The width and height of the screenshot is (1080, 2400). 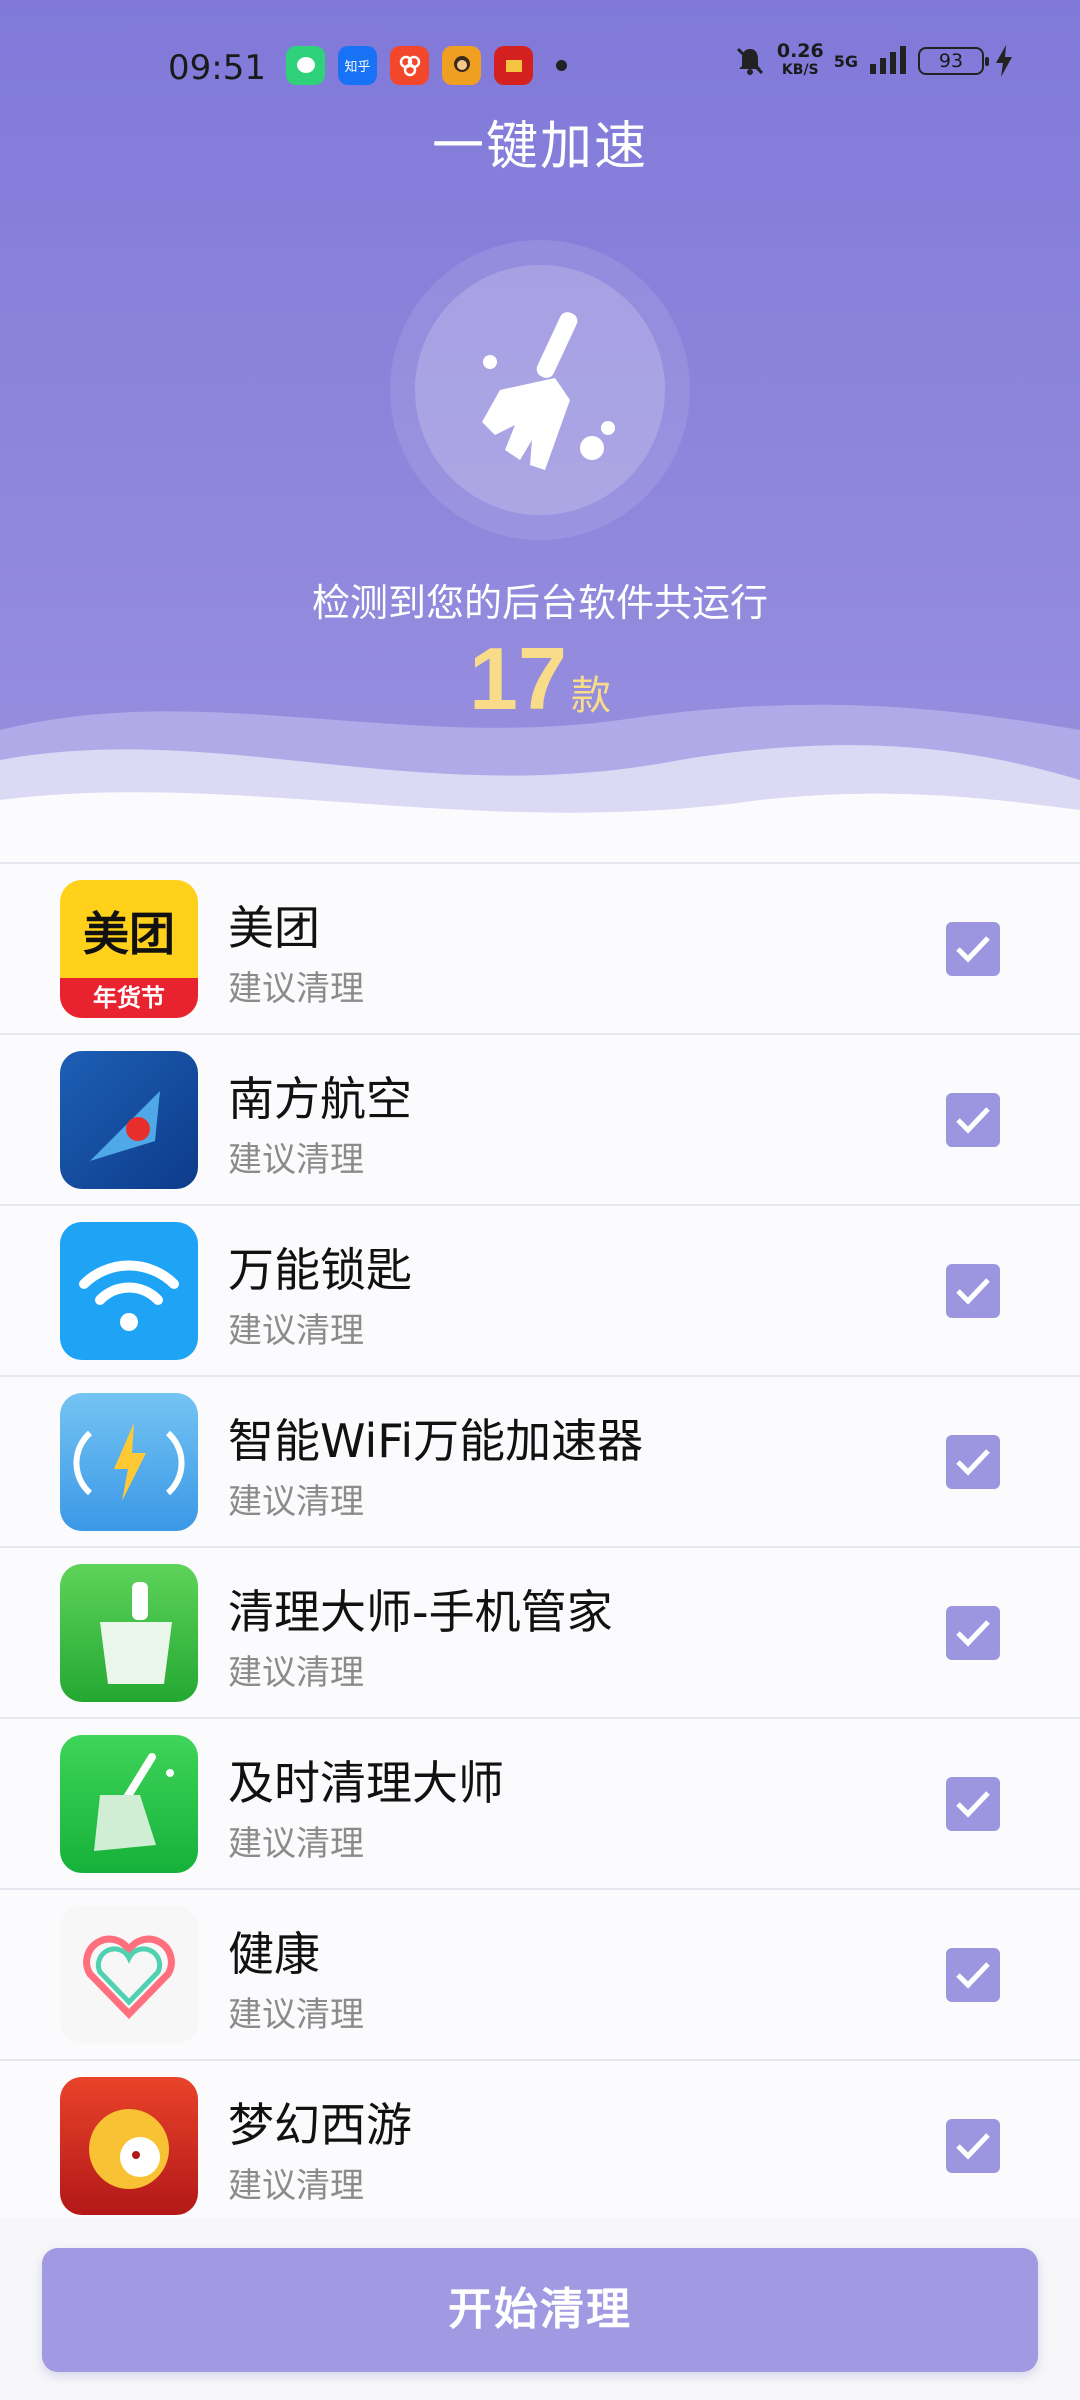 What do you see at coordinates (548, 391) in the screenshot?
I see `broom-icon` at bounding box center [548, 391].